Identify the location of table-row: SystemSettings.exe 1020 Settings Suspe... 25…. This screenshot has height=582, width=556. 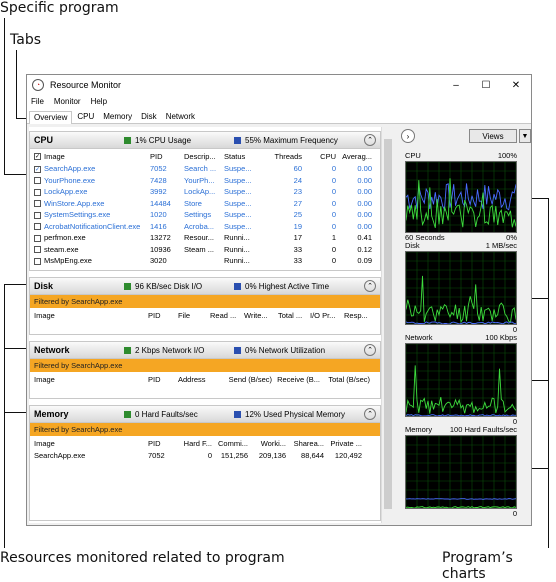
(205, 215).